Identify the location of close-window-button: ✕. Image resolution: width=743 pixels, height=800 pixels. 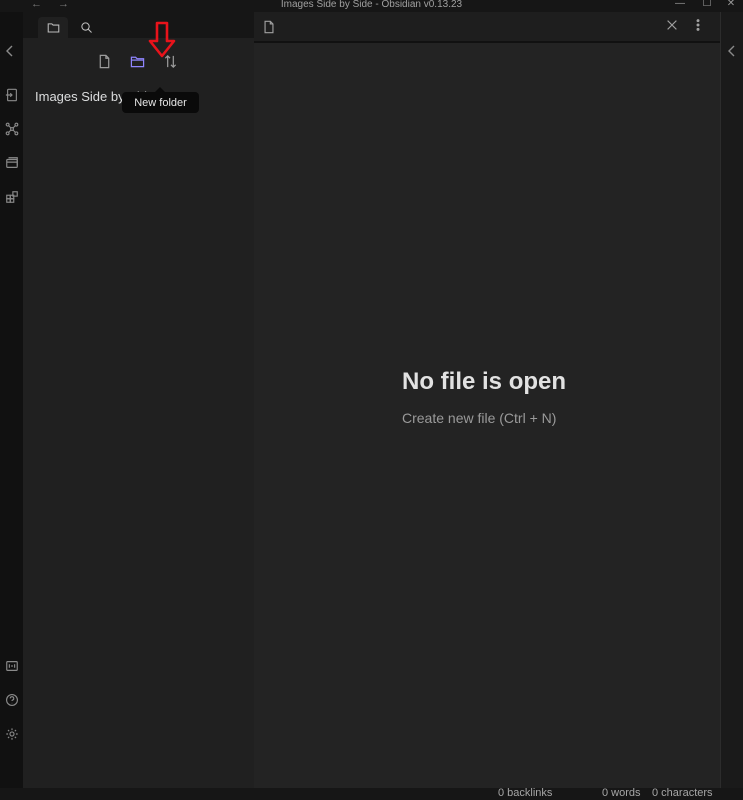
(731, 4).